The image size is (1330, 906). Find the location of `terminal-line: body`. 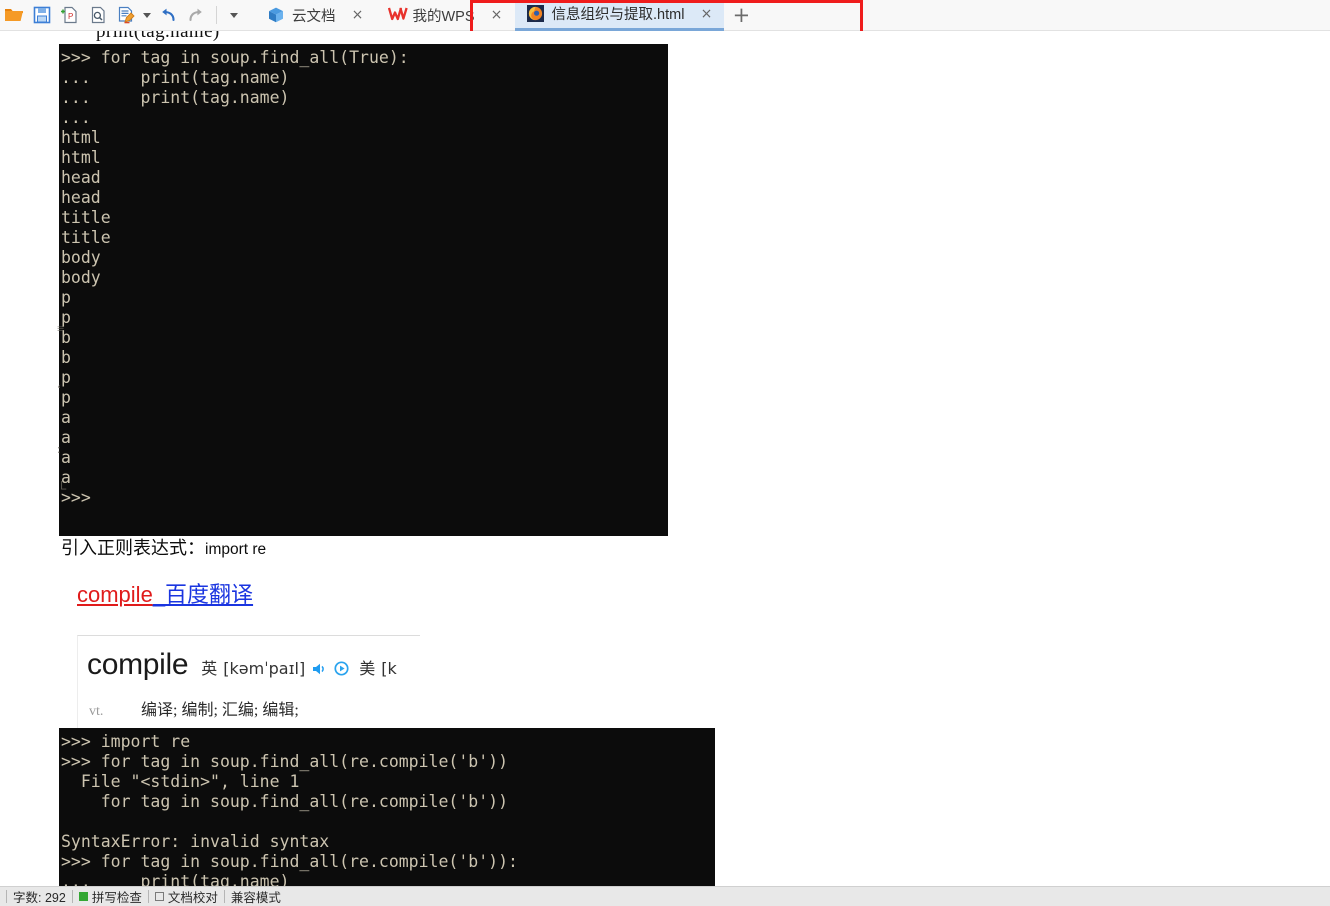

terminal-line: body is located at coordinates (81, 257).